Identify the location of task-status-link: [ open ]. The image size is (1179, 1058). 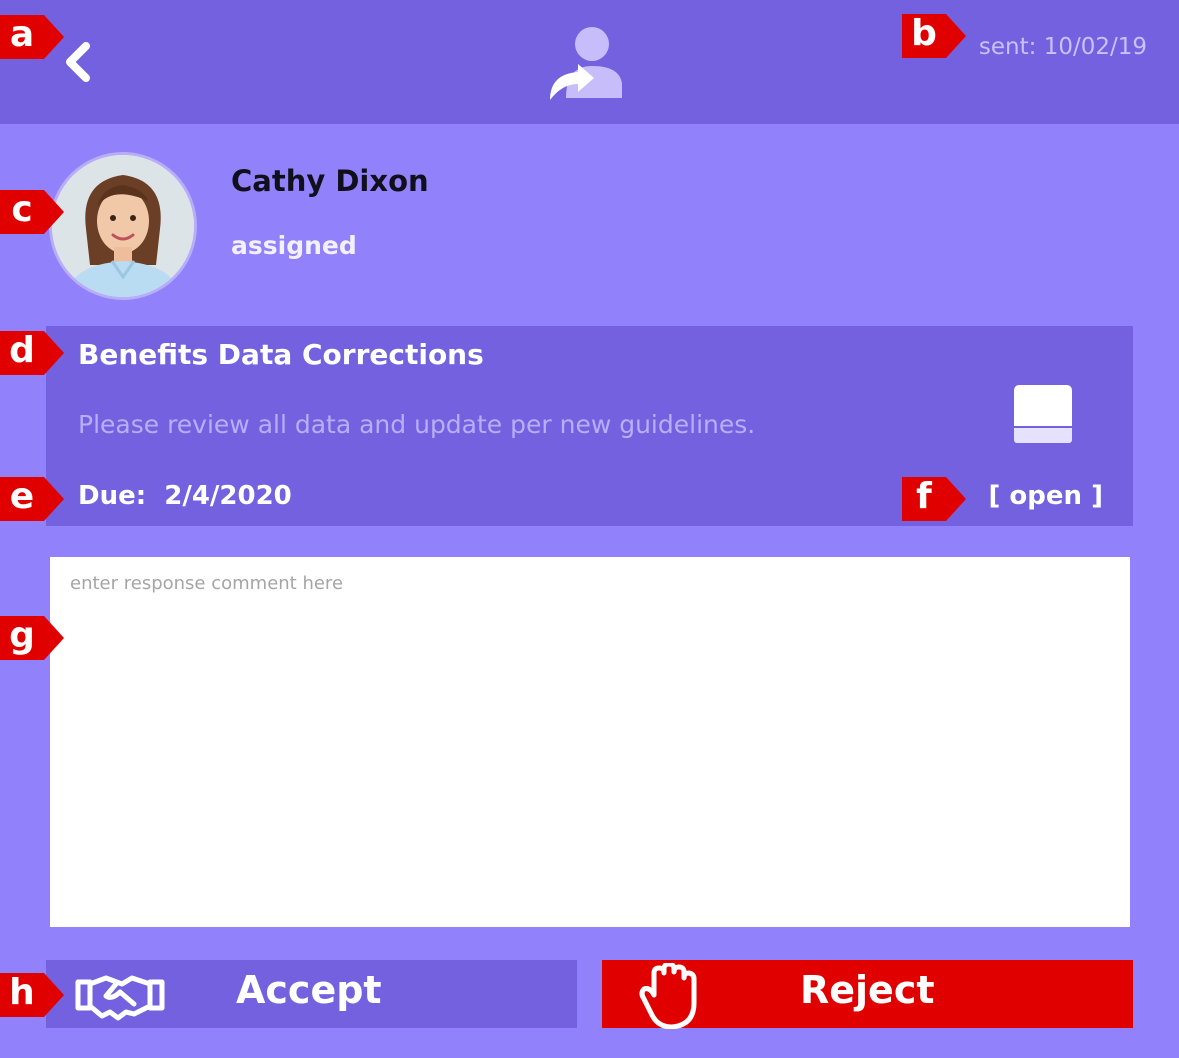
(1046, 496).